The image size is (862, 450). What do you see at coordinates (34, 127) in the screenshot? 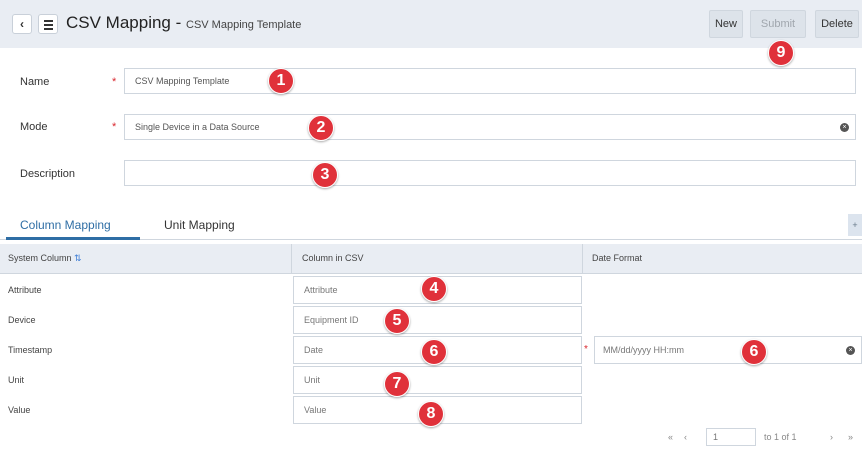
I see `mode-label: Mode` at bounding box center [34, 127].